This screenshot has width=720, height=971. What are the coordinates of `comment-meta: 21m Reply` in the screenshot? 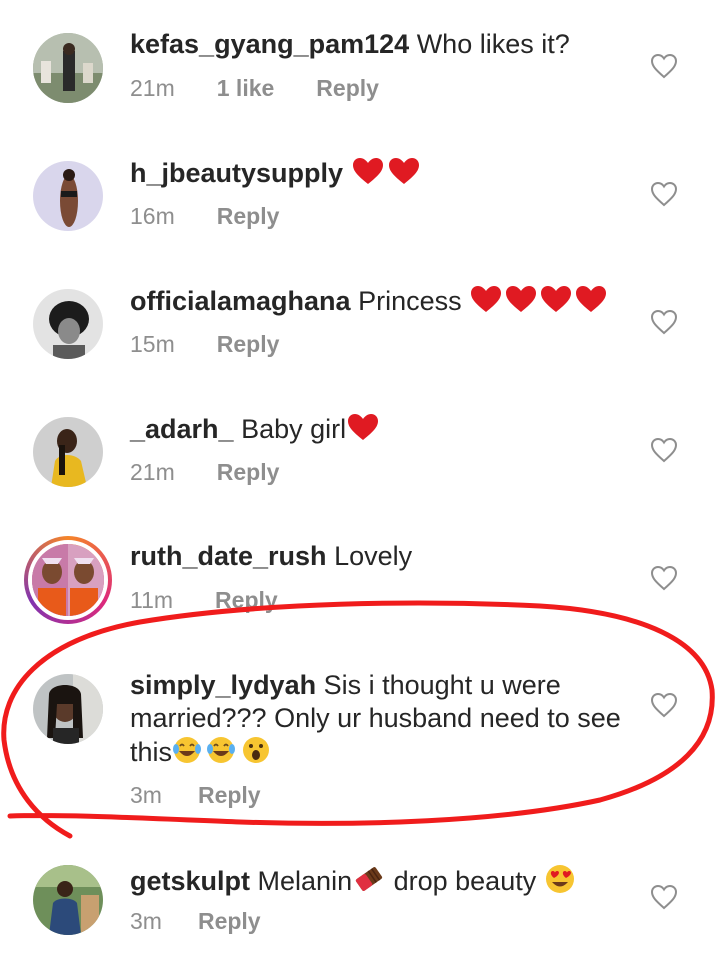 It's located at (204, 472).